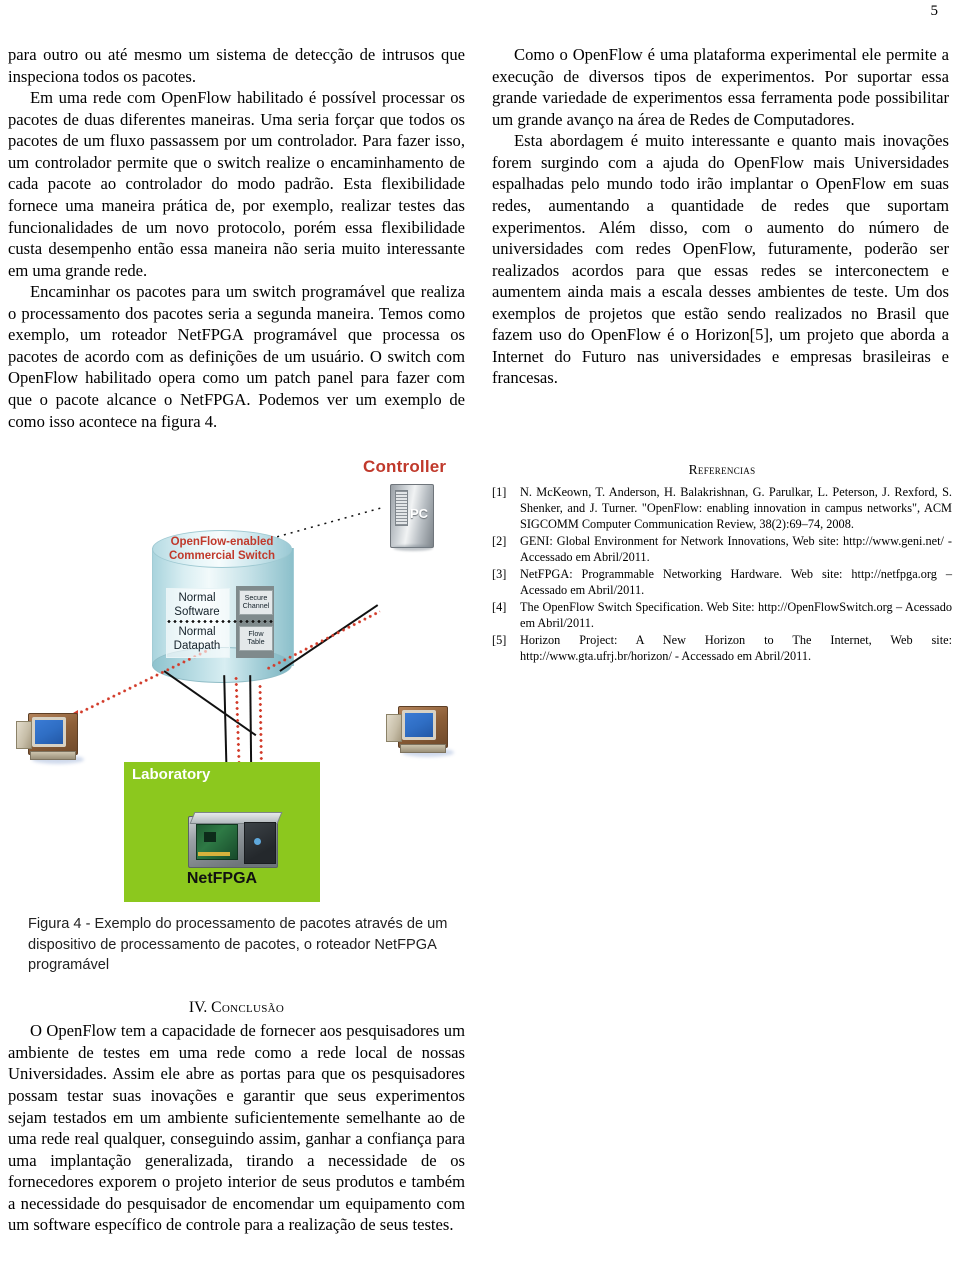  What do you see at coordinates (222, 878) in the screenshot?
I see `netfpga-label: NetFPGA` at bounding box center [222, 878].